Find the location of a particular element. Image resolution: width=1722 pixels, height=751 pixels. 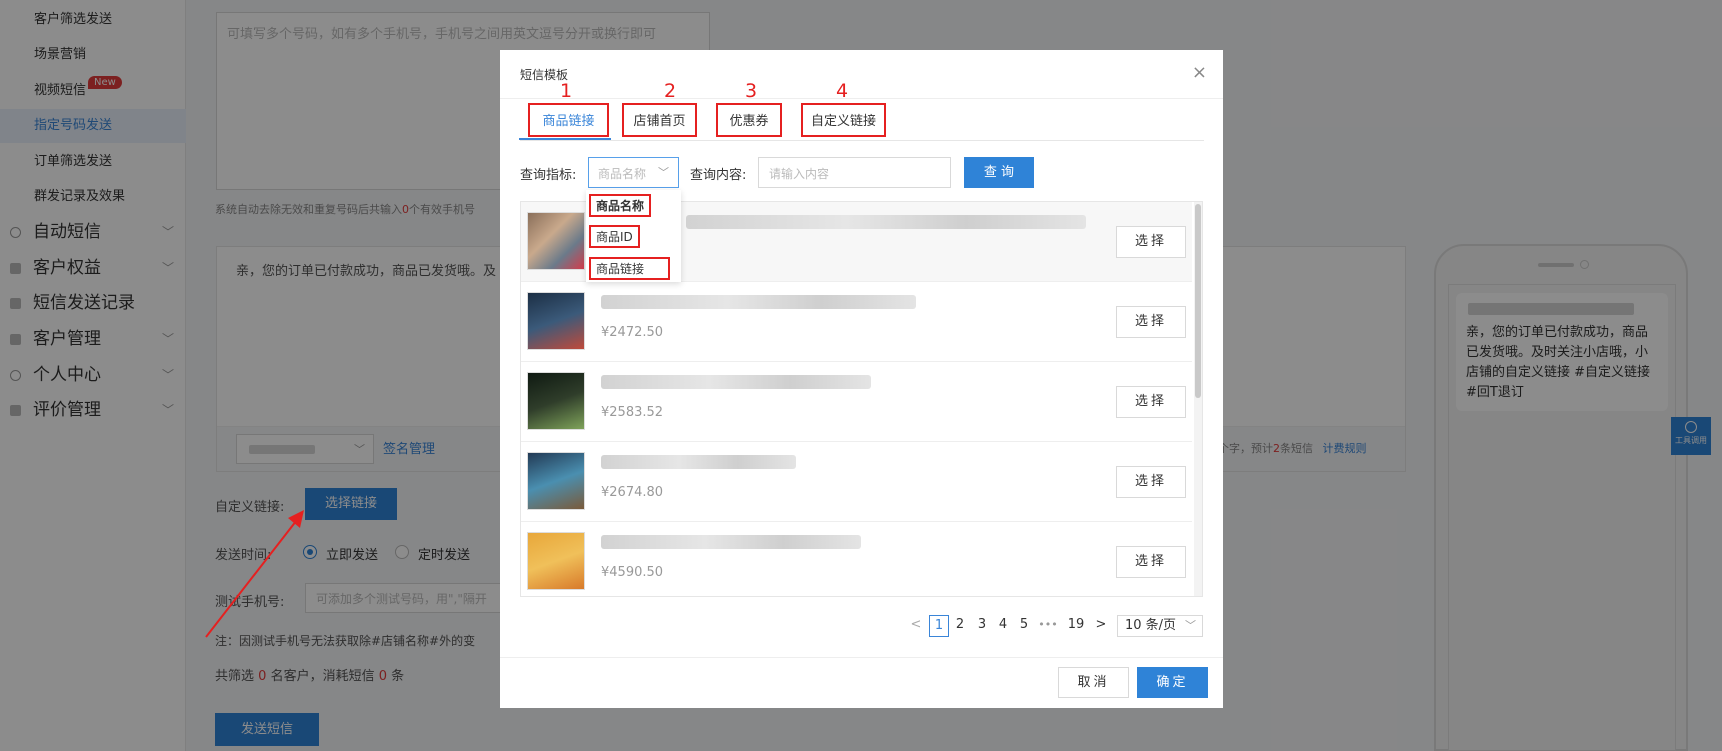

annotation-number: 1 is located at coordinates (566, 91).